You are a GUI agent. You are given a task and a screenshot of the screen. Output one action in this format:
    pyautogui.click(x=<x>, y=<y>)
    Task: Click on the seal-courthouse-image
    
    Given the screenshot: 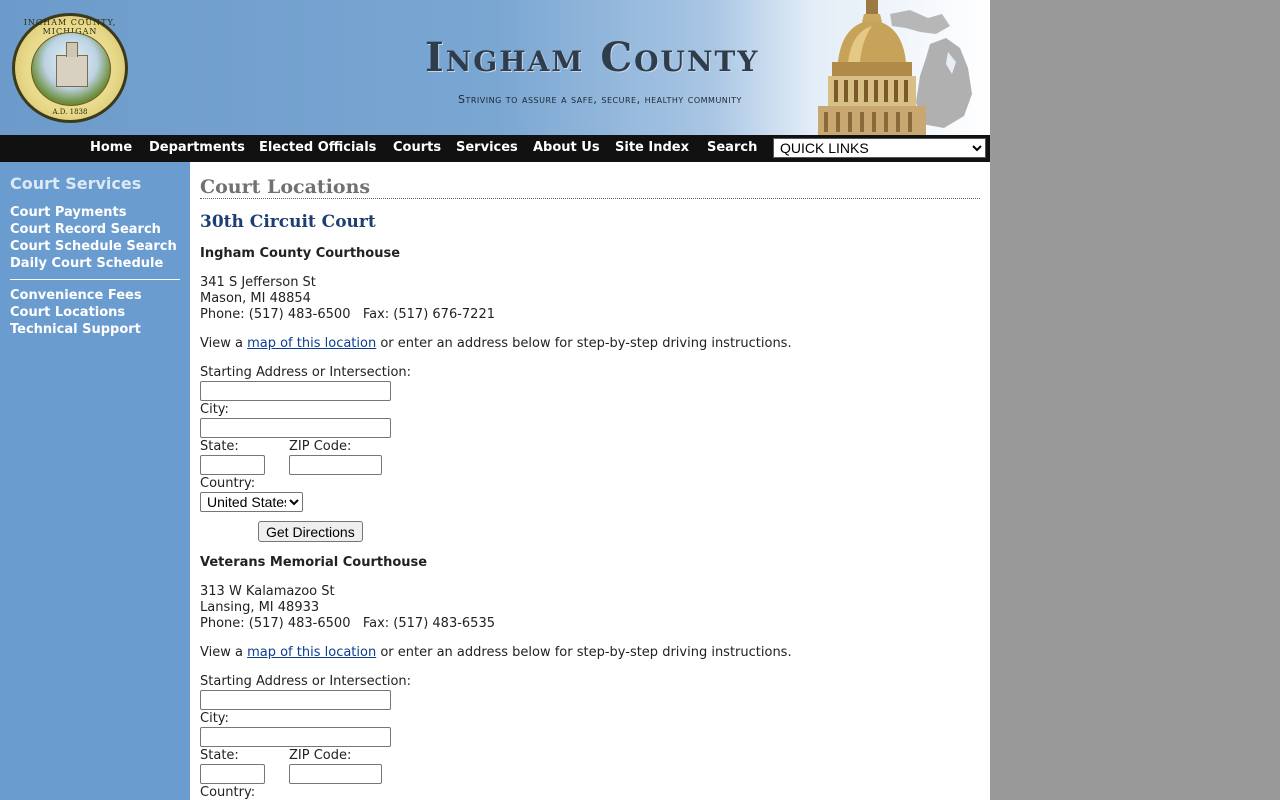 What is the action you would take?
    pyautogui.click(x=71, y=69)
    